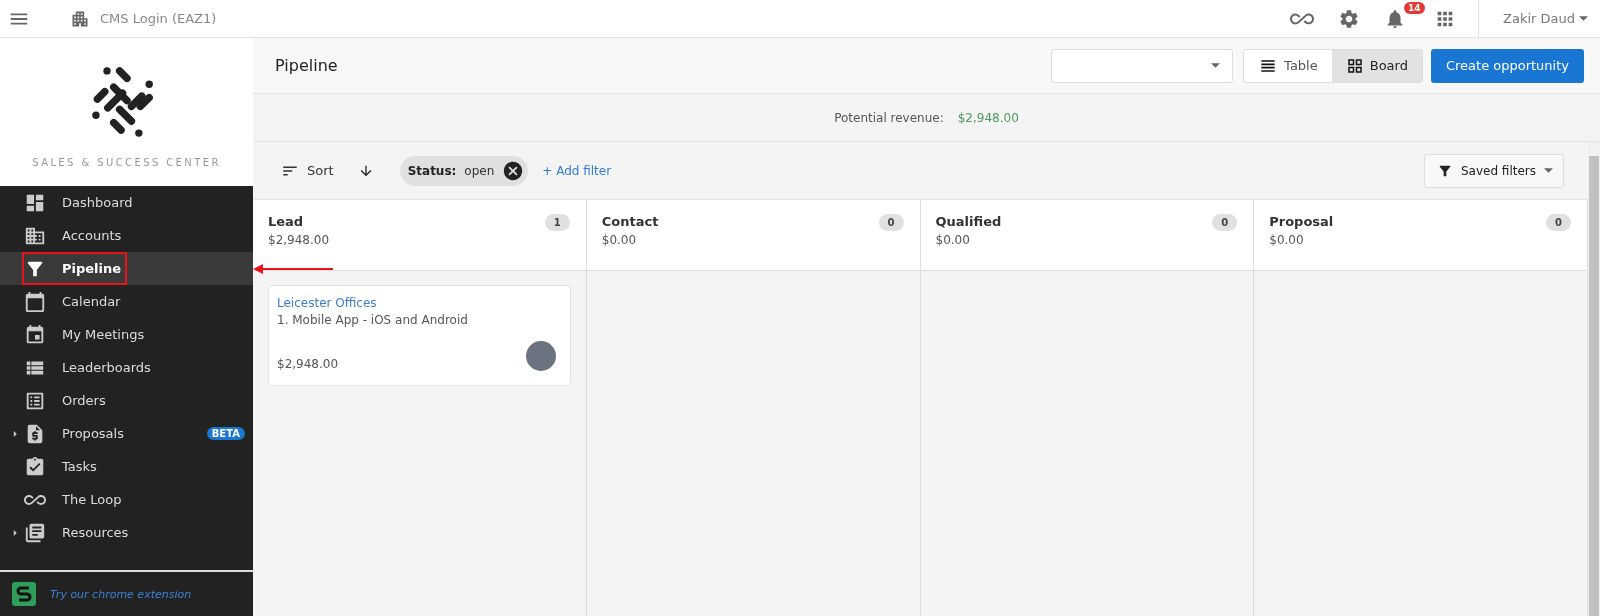  What do you see at coordinates (1493, 170) in the screenshot?
I see `saved-filters-button: Saved filters` at bounding box center [1493, 170].